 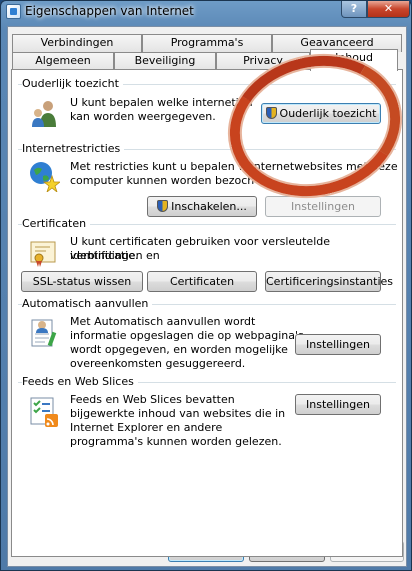 What do you see at coordinates (207, 43) in the screenshot?
I see `tab-programmas: Programma's` at bounding box center [207, 43].